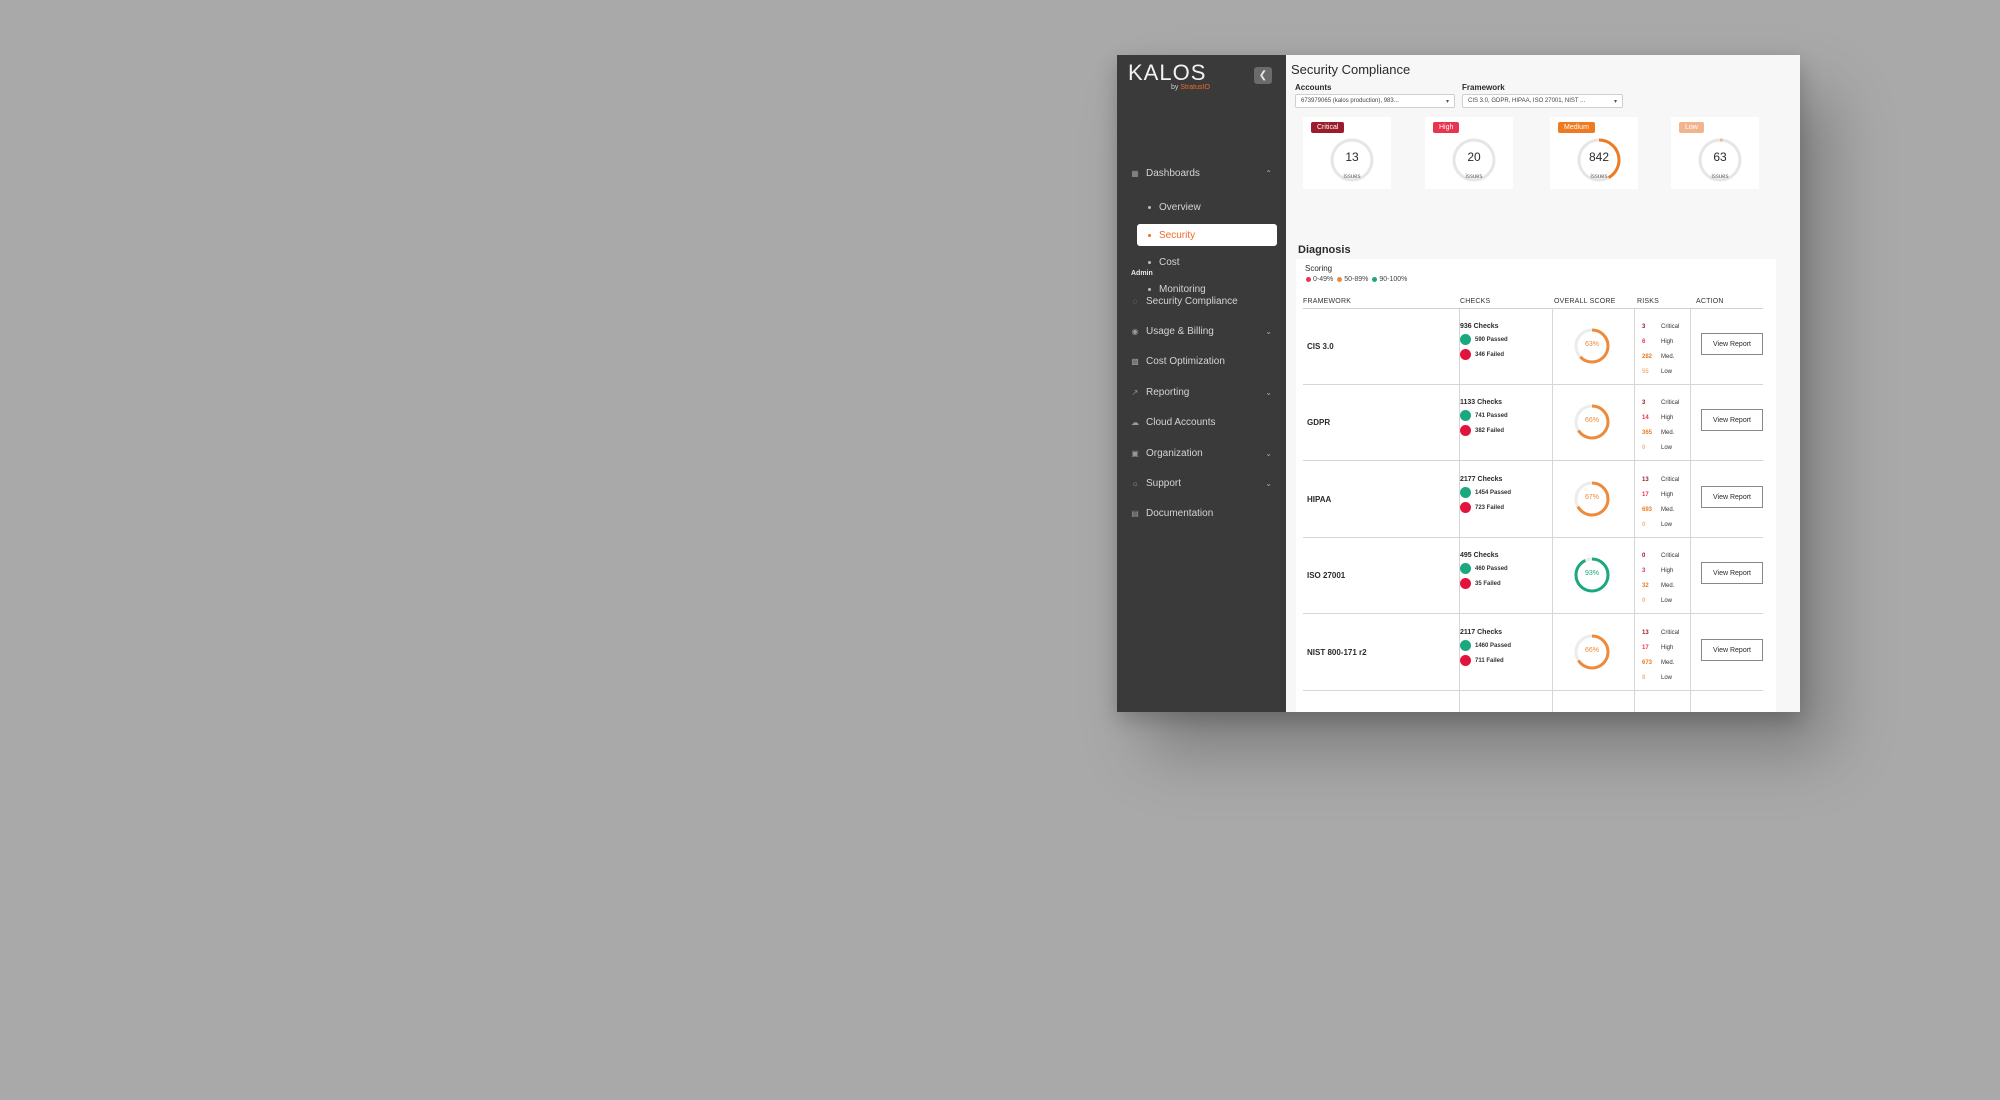 This screenshot has width=2000, height=1100. I want to click on chevron-up-icon: ⌃, so click(1268, 173).